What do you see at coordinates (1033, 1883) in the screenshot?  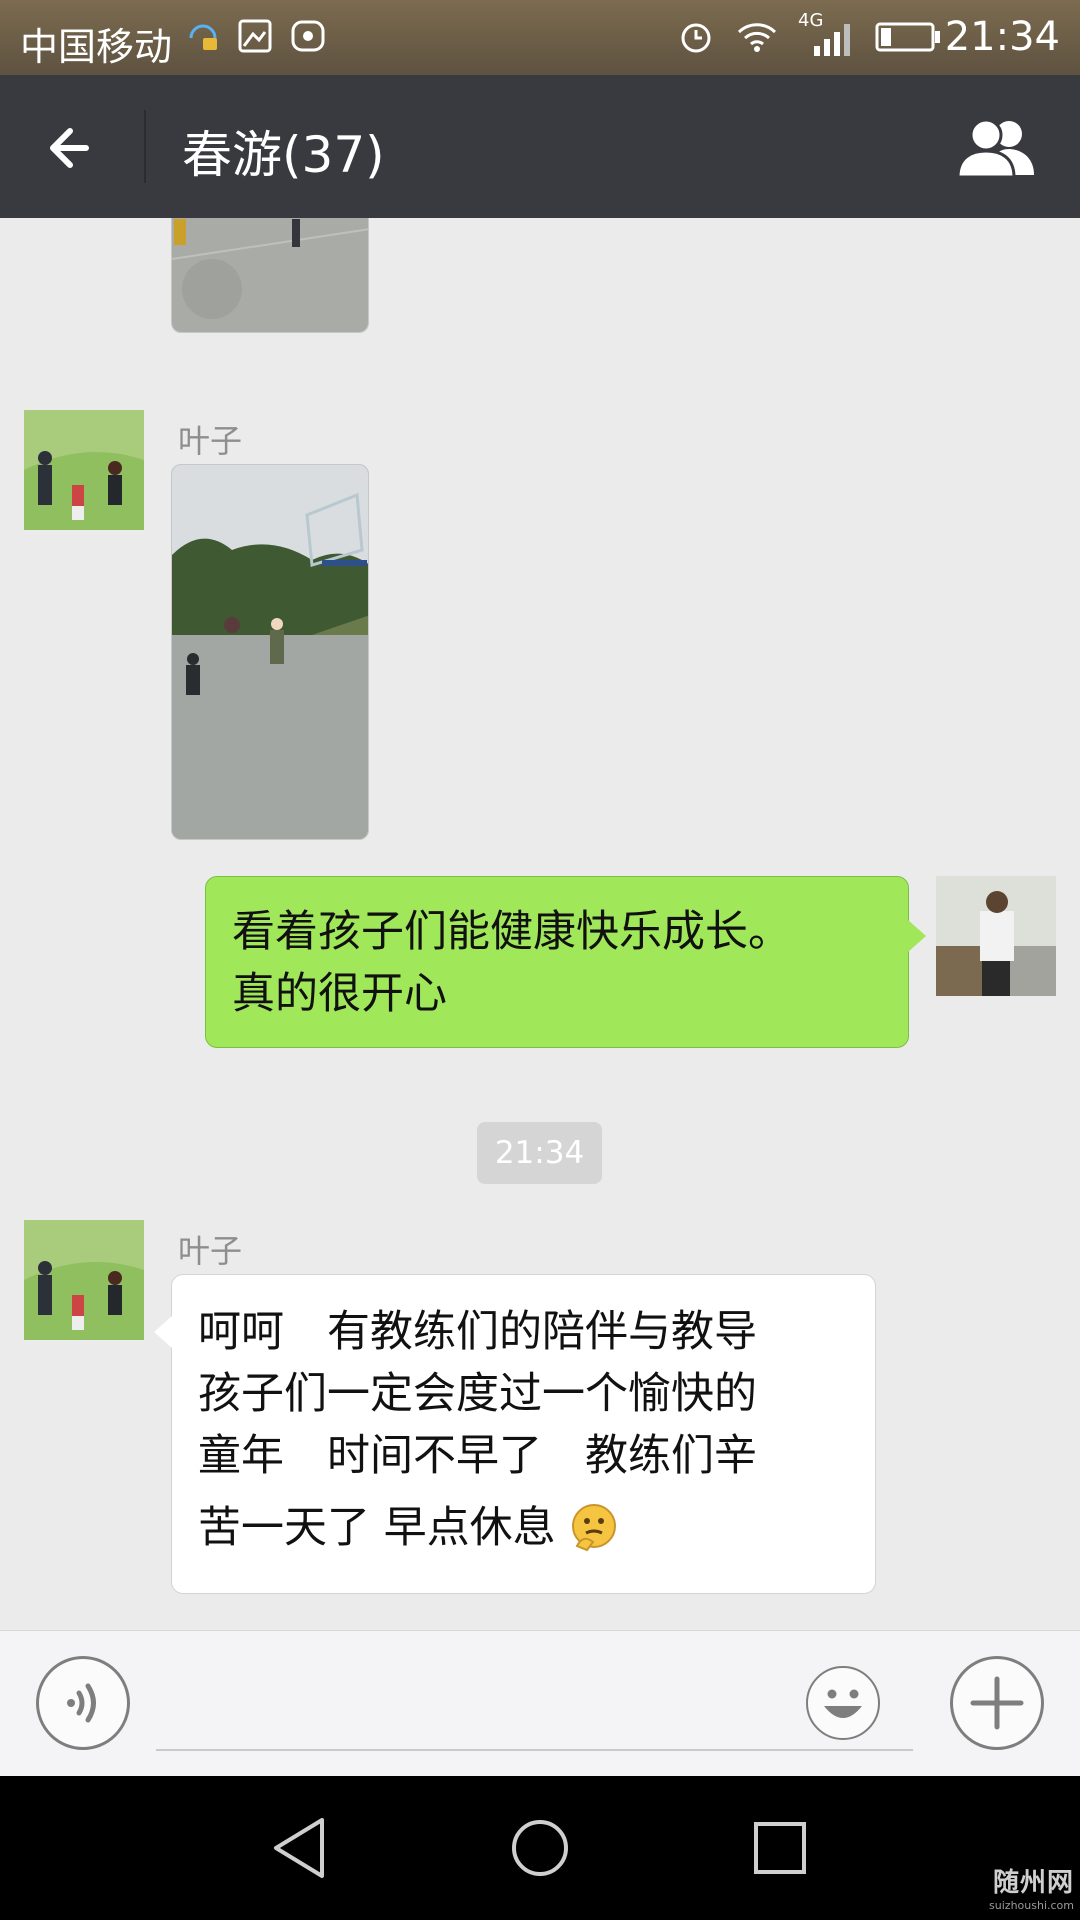 I see `watermark-title: 随州网` at bounding box center [1033, 1883].